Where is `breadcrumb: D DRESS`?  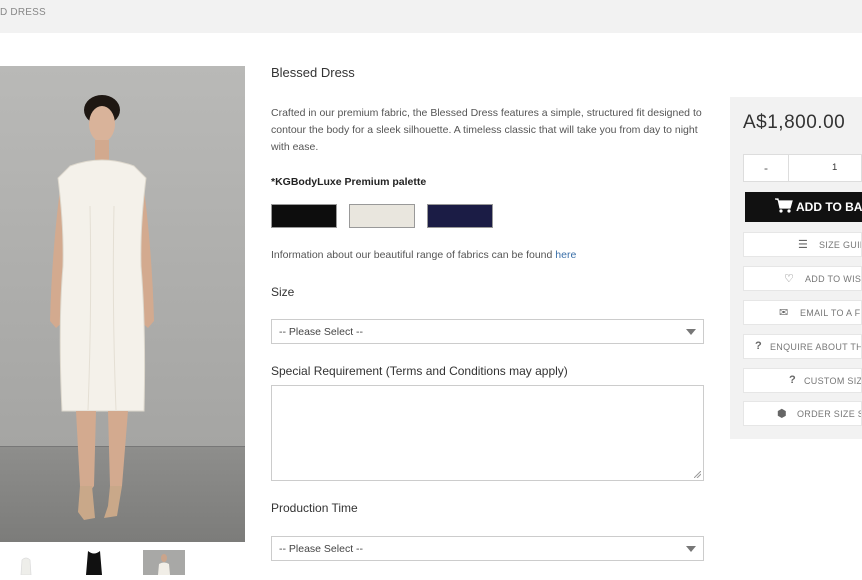
breadcrumb: D DRESS is located at coordinates (23, 12).